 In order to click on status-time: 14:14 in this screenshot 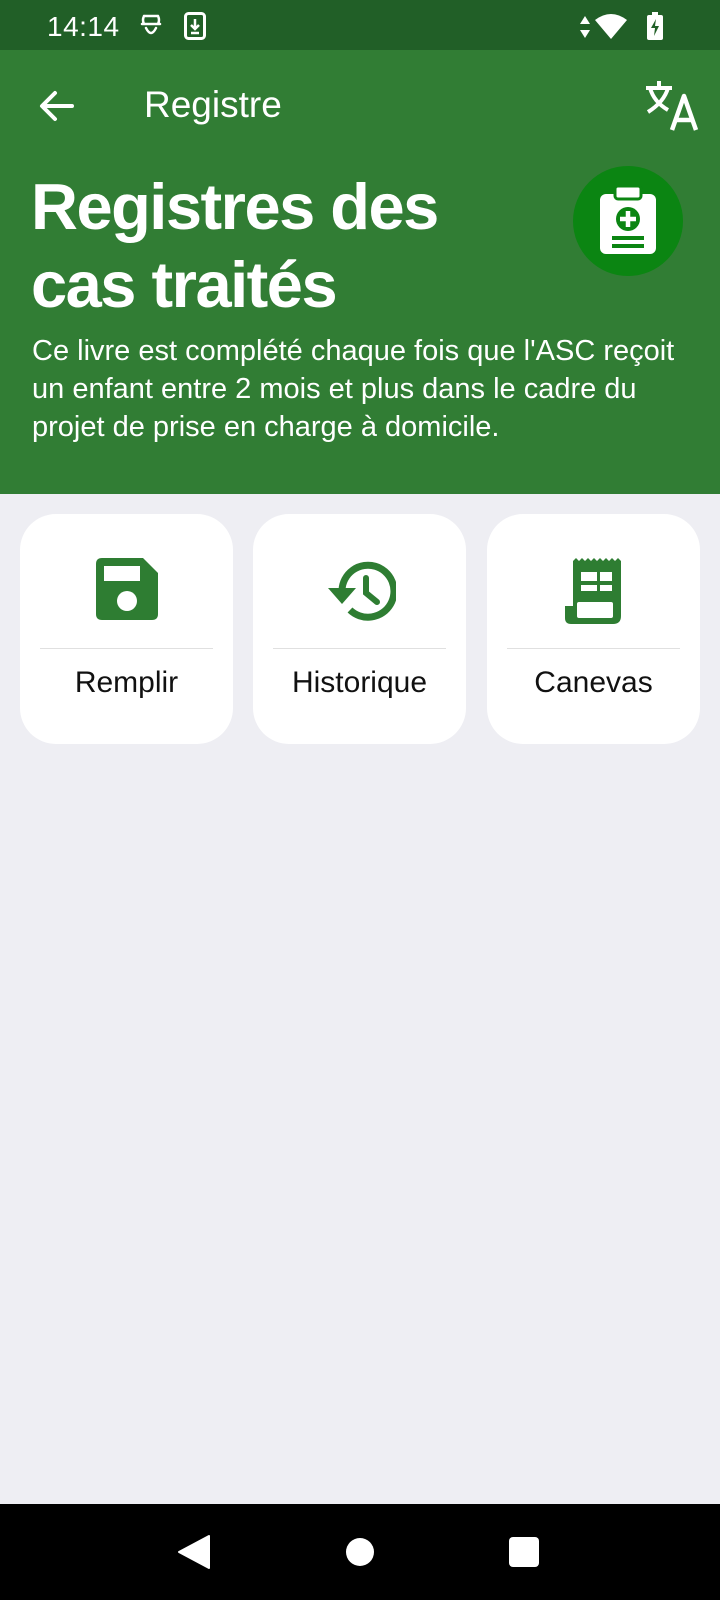, I will do `click(83, 26)`.